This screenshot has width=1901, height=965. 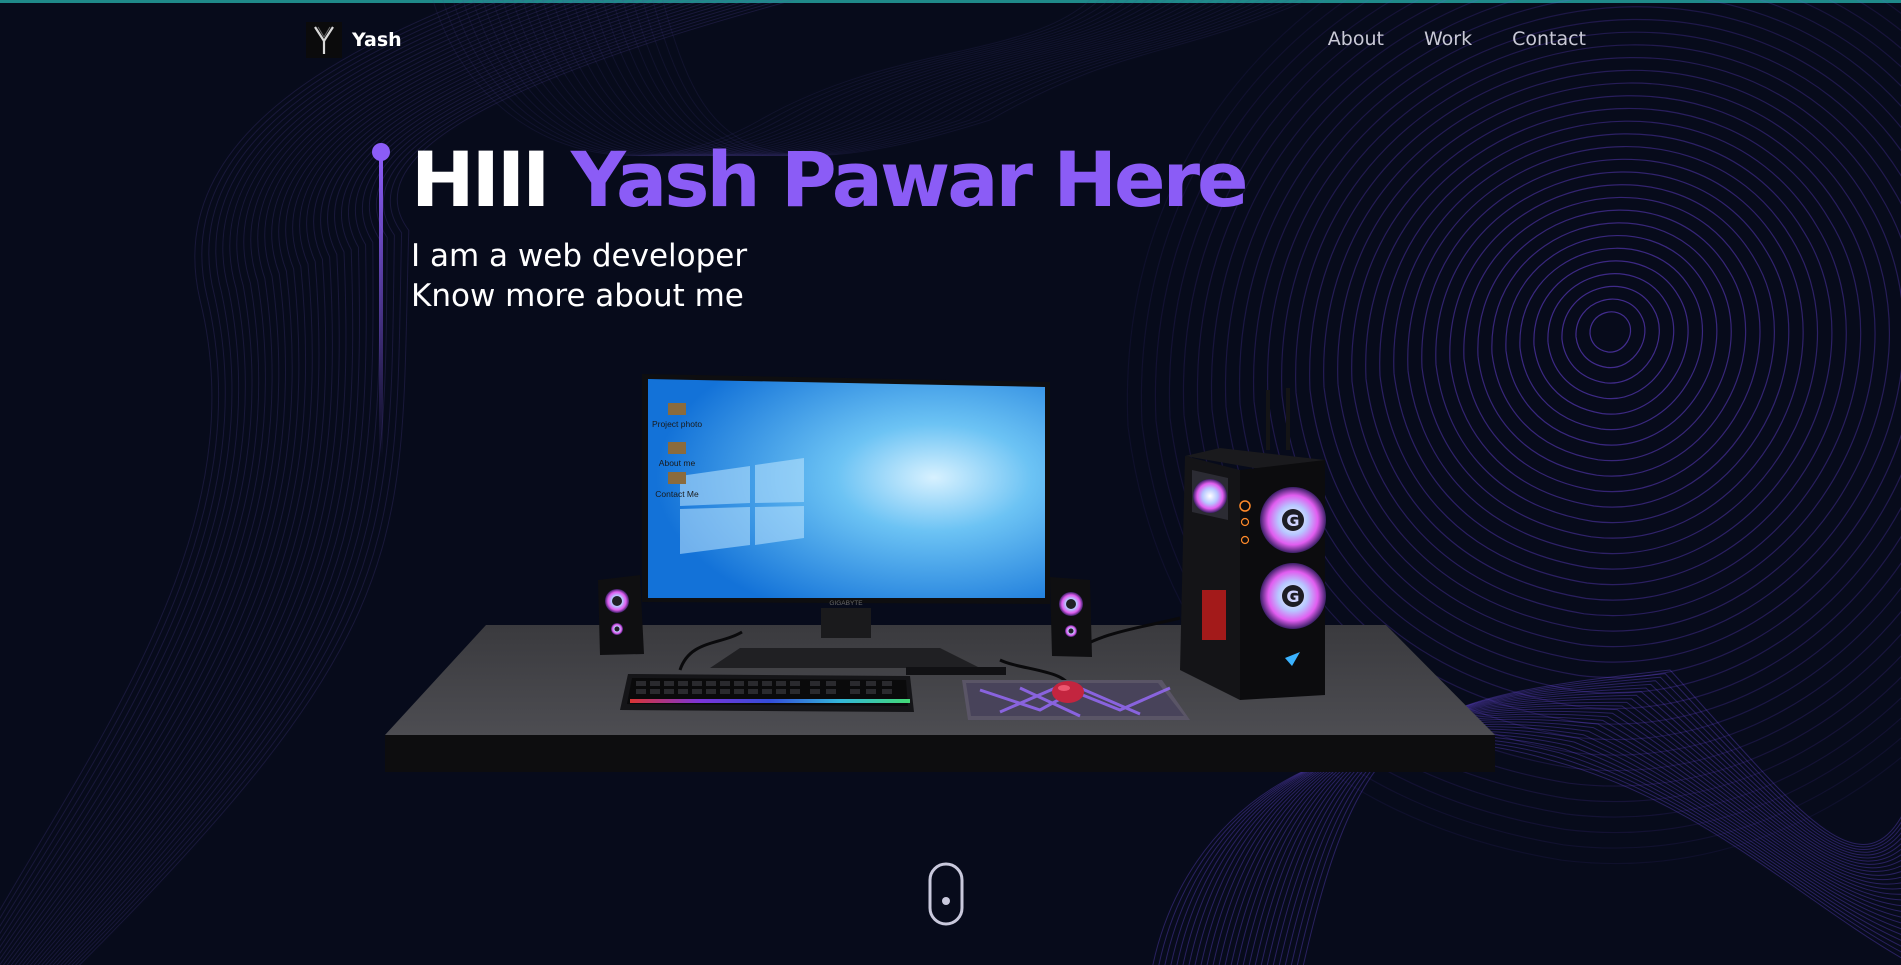 I want to click on pc-tower: G G, so click(x=1253, y=544).